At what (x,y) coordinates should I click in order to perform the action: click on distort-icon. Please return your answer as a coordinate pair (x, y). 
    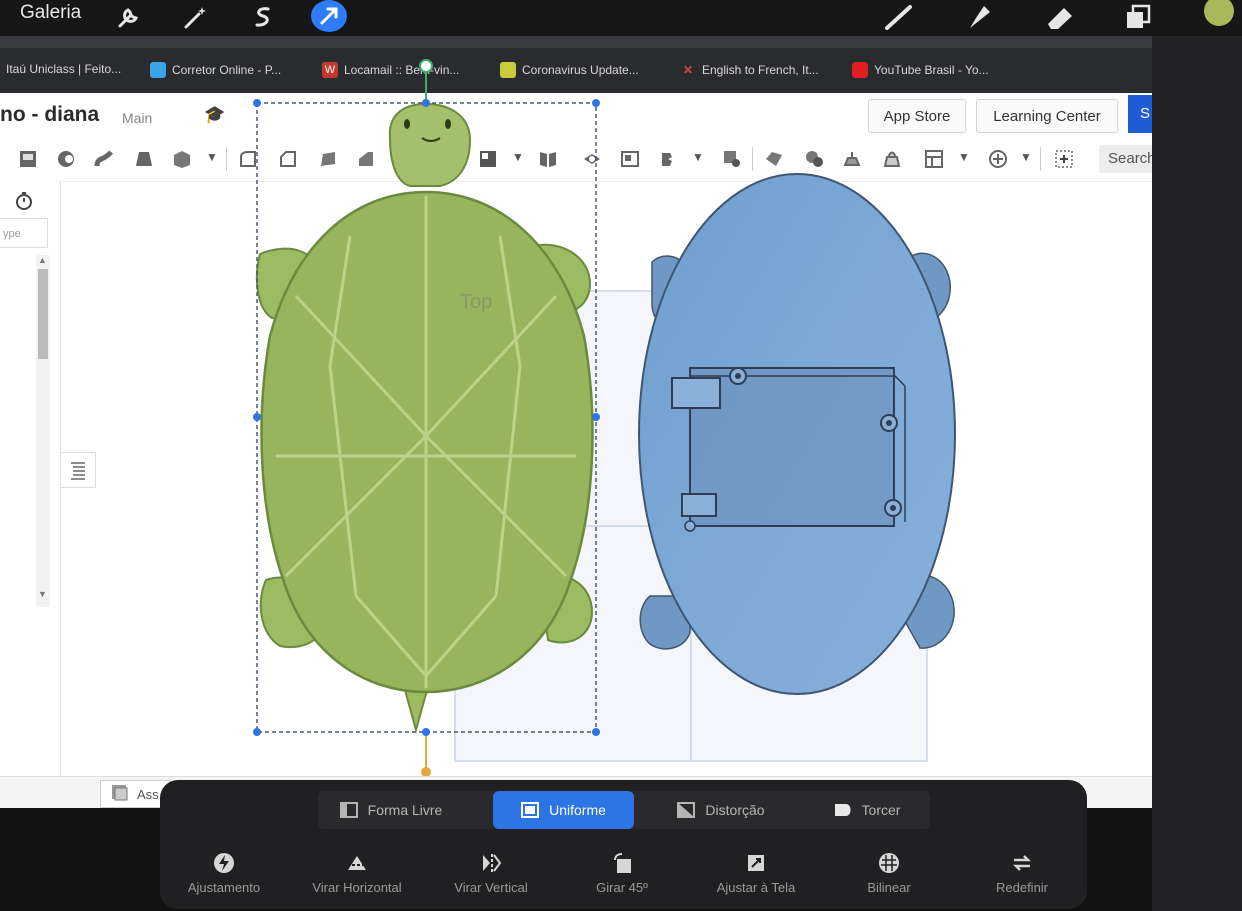
    Looking at the image, I should click on (686, 810).